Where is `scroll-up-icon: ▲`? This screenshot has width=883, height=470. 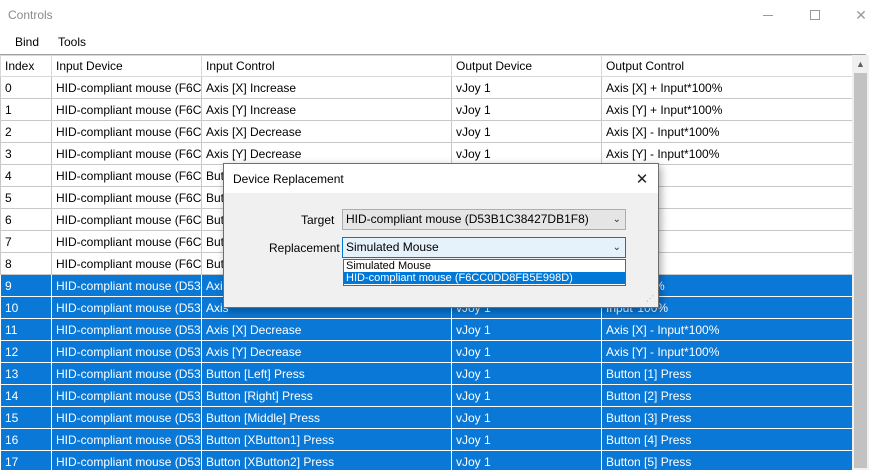
scroll-up-icon: ▲ is located at coordinates (860, 63).